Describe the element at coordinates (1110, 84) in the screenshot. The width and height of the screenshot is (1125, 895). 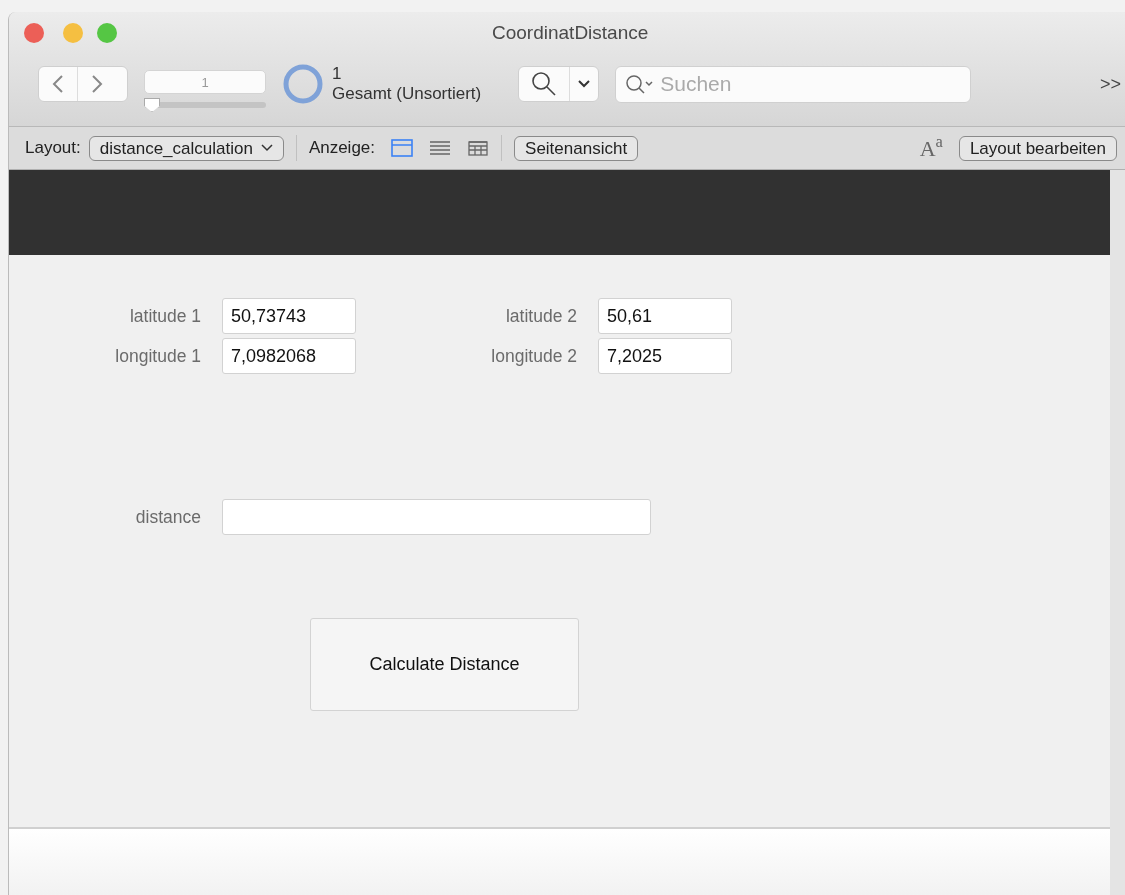
I see `toolbar-overflow-button: >>` at that location.